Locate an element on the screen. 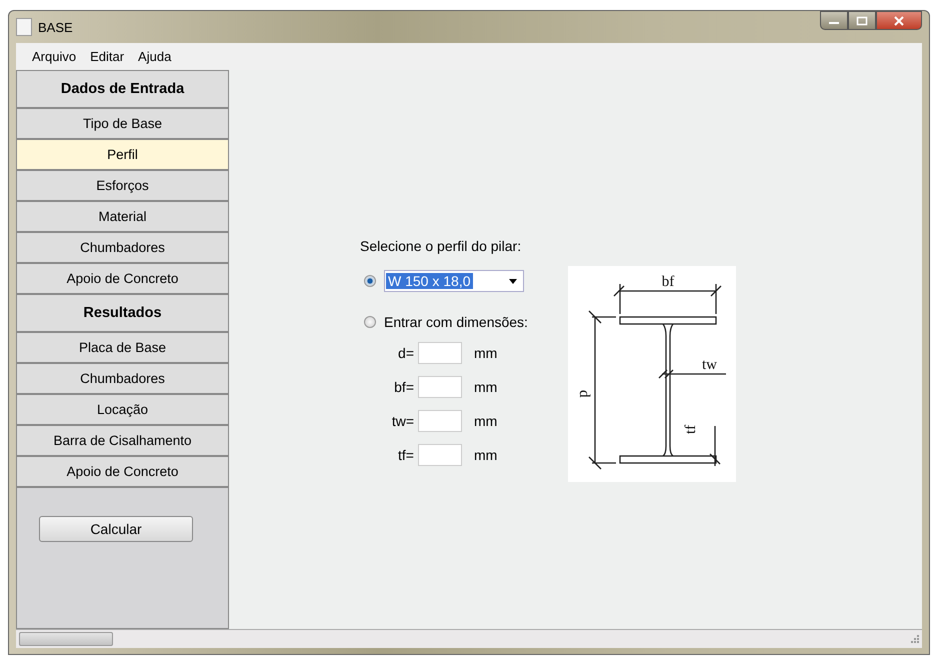  field-label: tf= is located at coordinates (406, 455).